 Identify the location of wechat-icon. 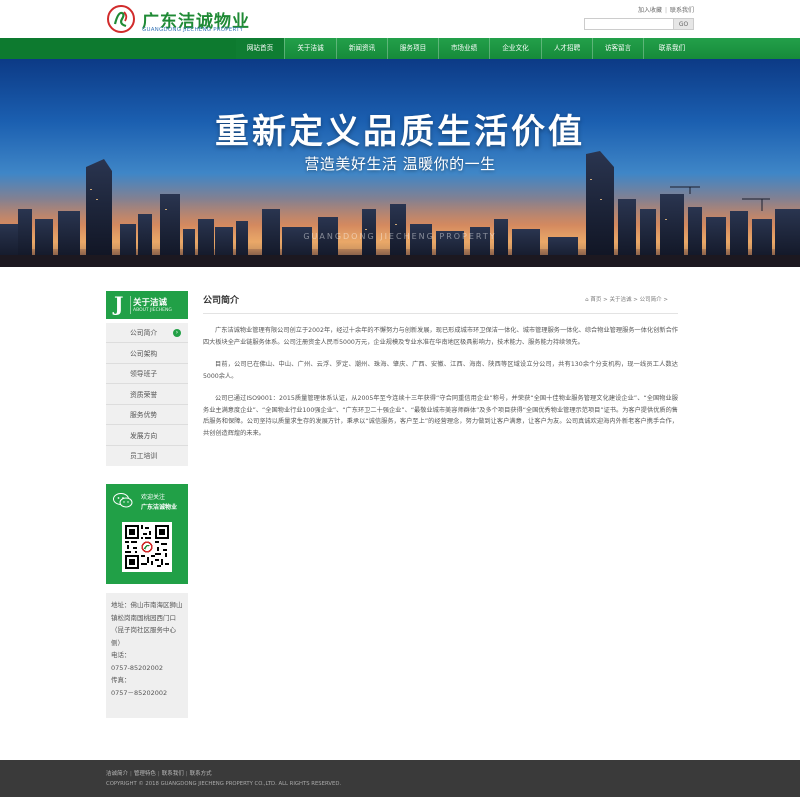
(123, 500).